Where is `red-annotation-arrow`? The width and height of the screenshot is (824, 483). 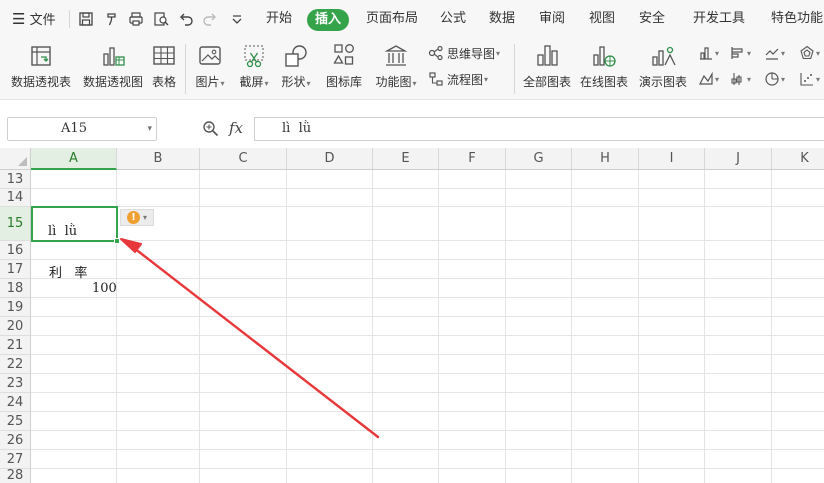 red-annotation-arrow is located at coordinates (250, 338).